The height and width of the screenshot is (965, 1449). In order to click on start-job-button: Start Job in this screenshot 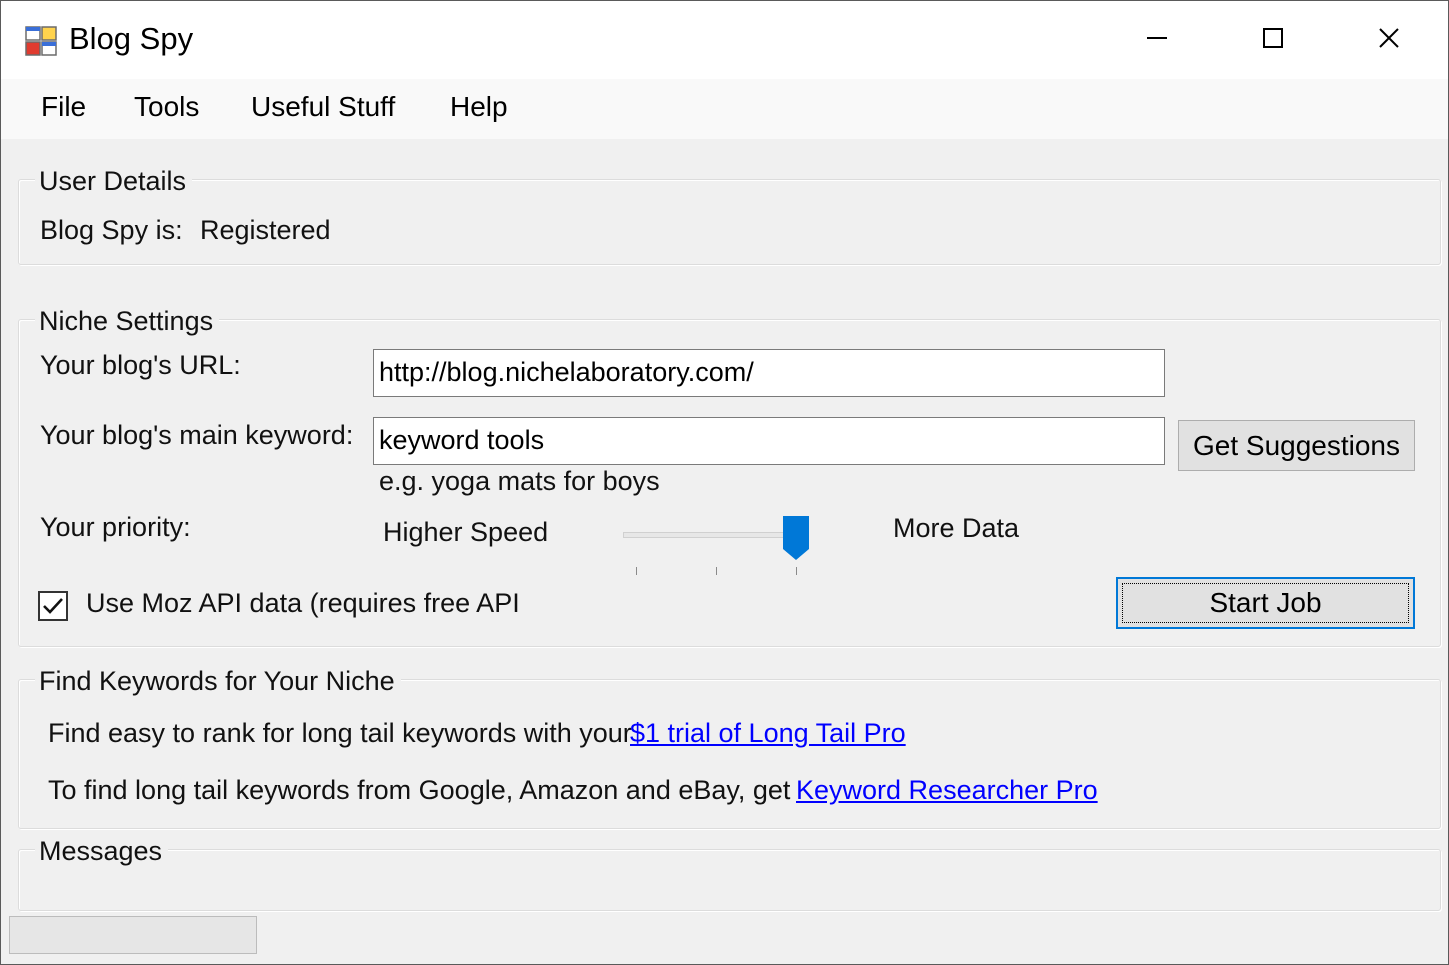, I will do `click(1265, 603)`.